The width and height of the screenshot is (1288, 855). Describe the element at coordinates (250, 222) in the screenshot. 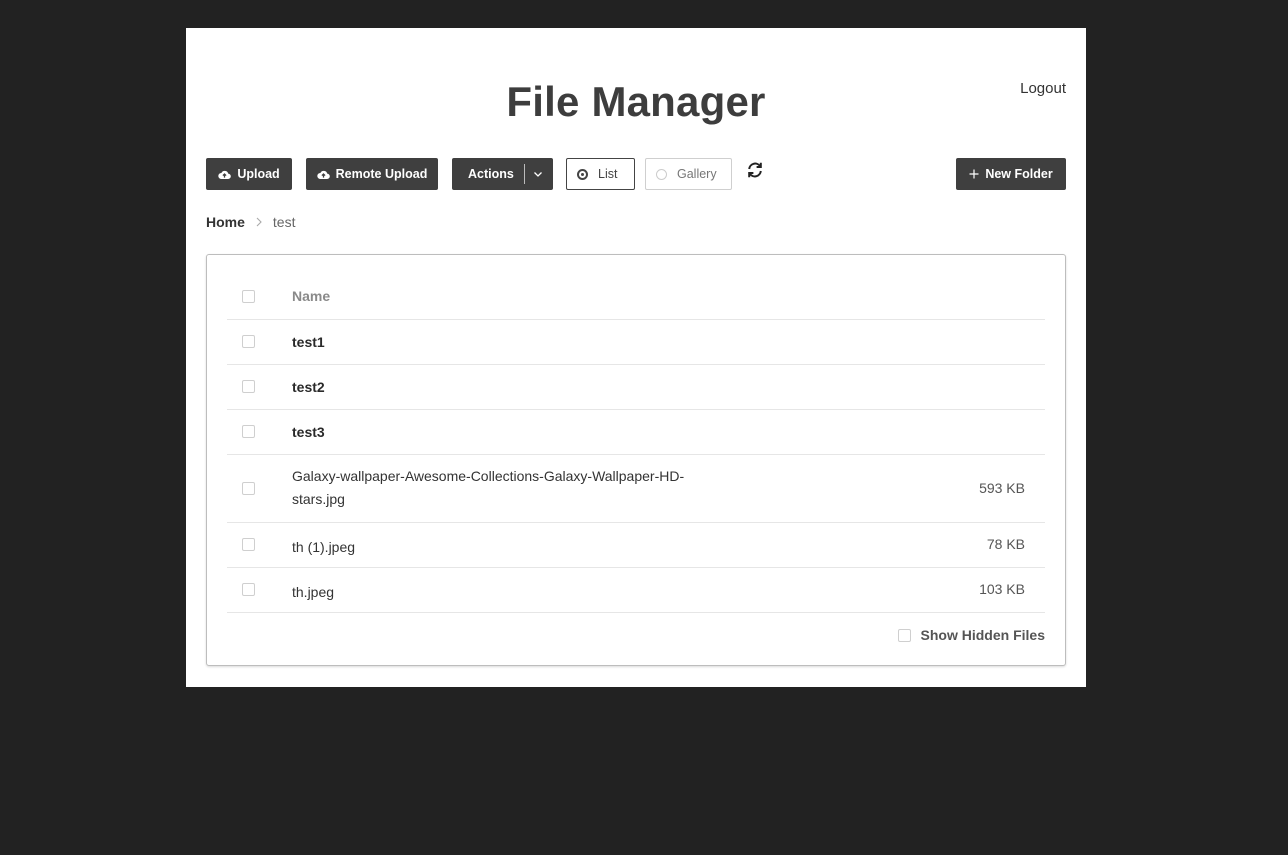

I see `breadcrumb: Home test` at that location.